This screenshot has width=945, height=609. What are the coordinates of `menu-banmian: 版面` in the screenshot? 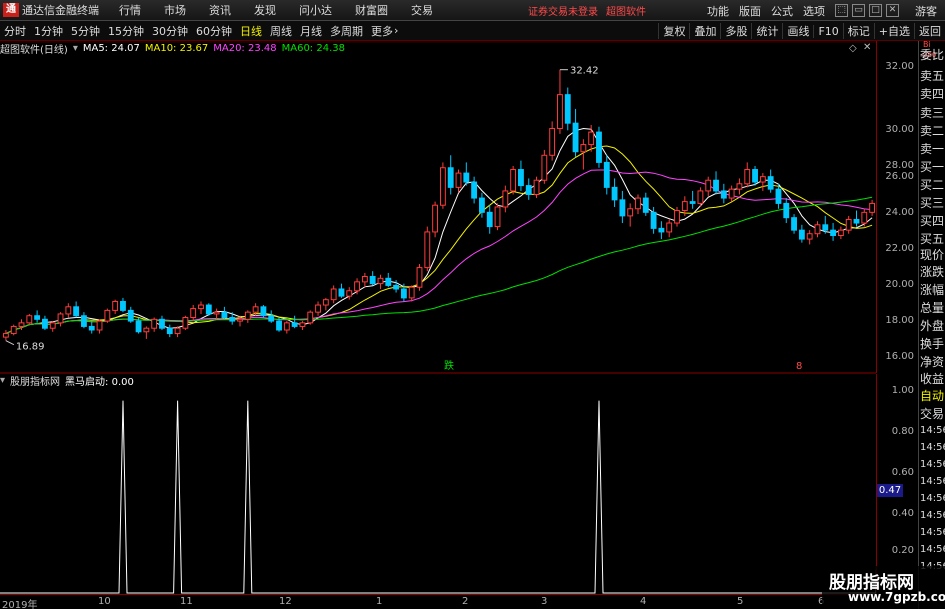 It's located at (750, 11).